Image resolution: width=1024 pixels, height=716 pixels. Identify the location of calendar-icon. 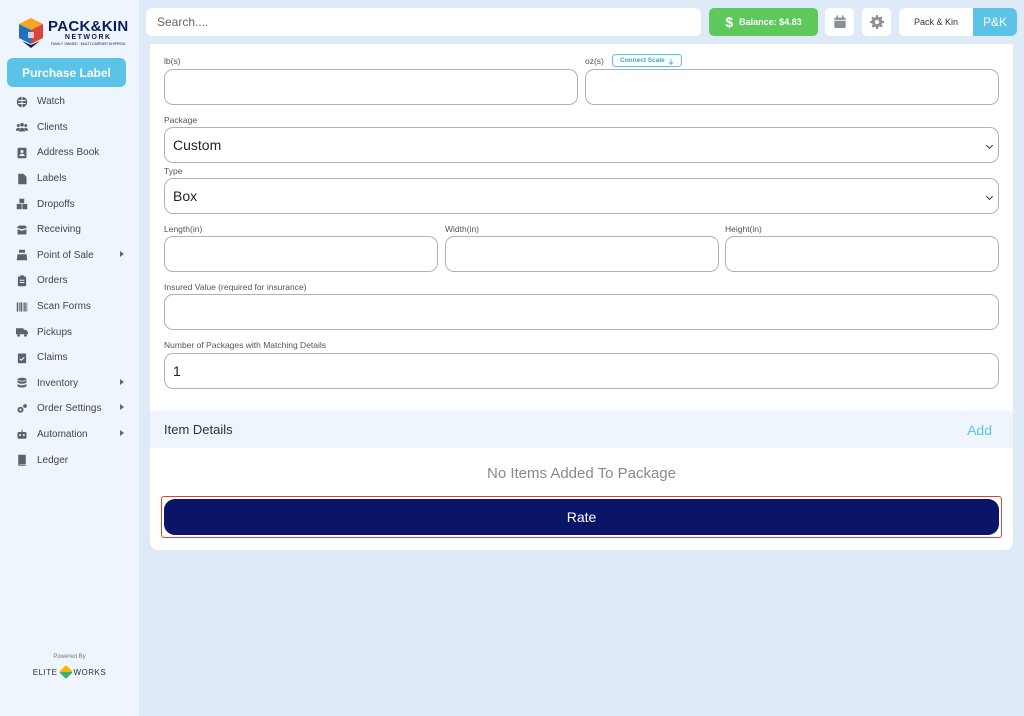
(839, 22).